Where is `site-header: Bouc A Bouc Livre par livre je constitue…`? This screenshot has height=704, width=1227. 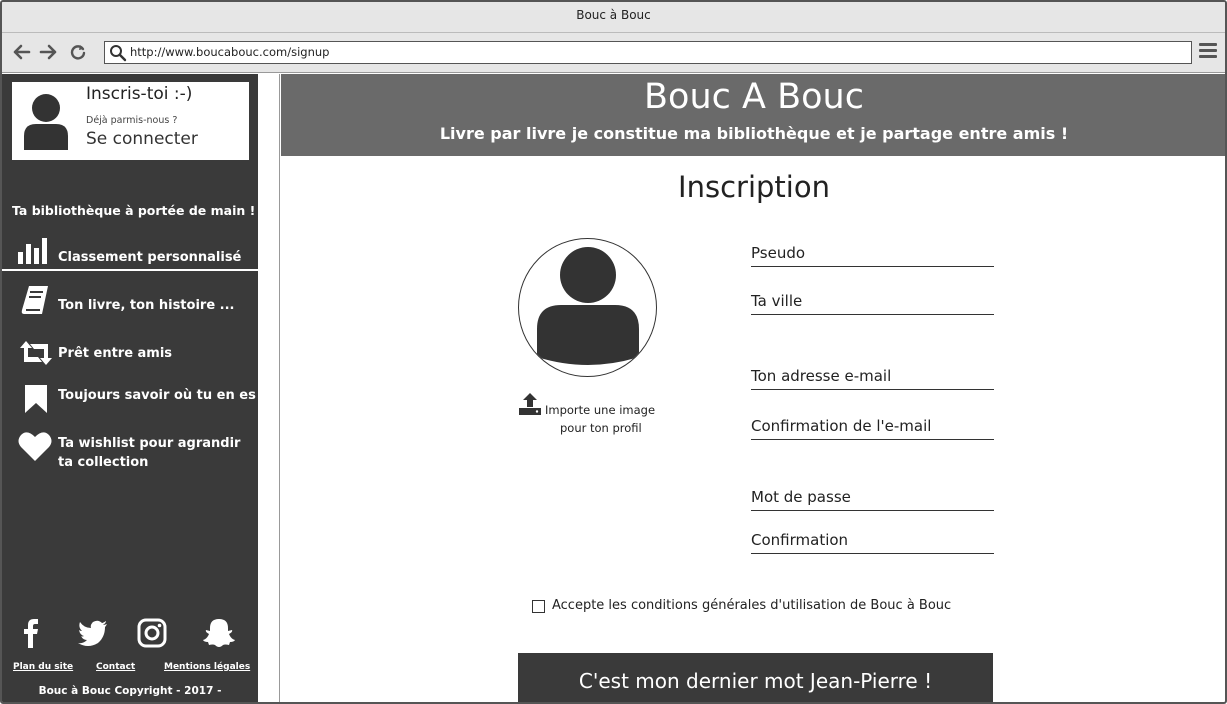
site-header: Bouc A Bouc Livre par livre je constitue… is located at coordinates (753, 115).